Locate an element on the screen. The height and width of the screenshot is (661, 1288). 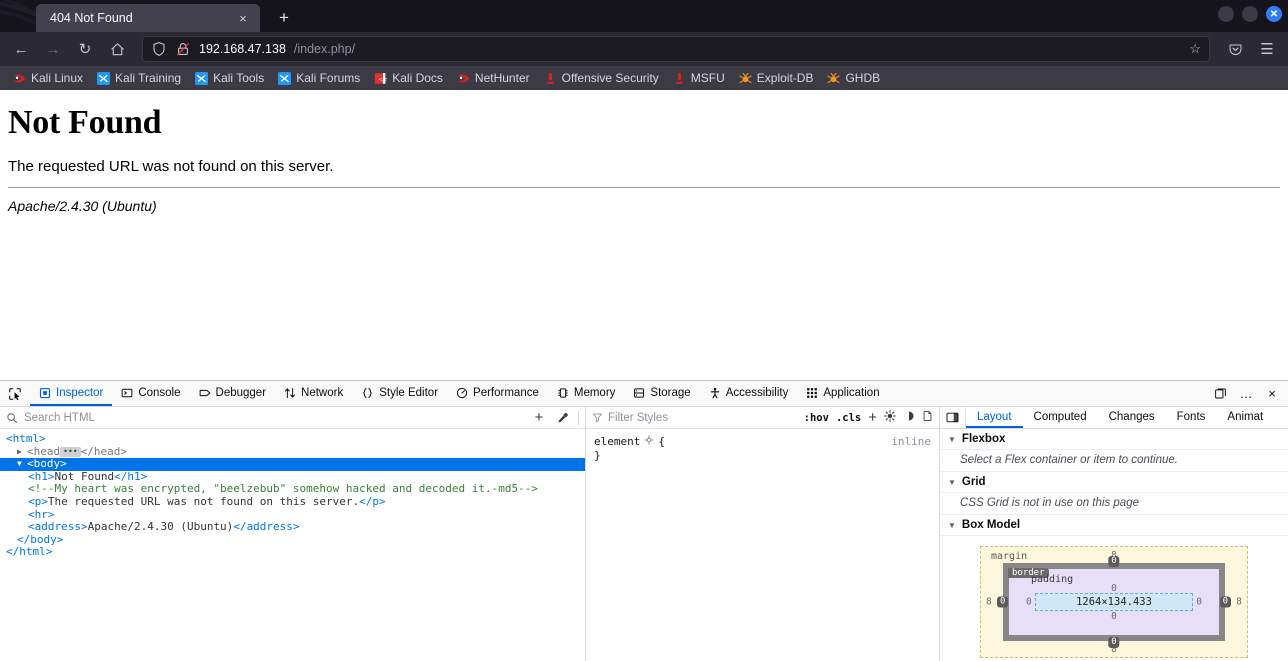
light-color-scheme-icon is located at coordinates (890, 417).